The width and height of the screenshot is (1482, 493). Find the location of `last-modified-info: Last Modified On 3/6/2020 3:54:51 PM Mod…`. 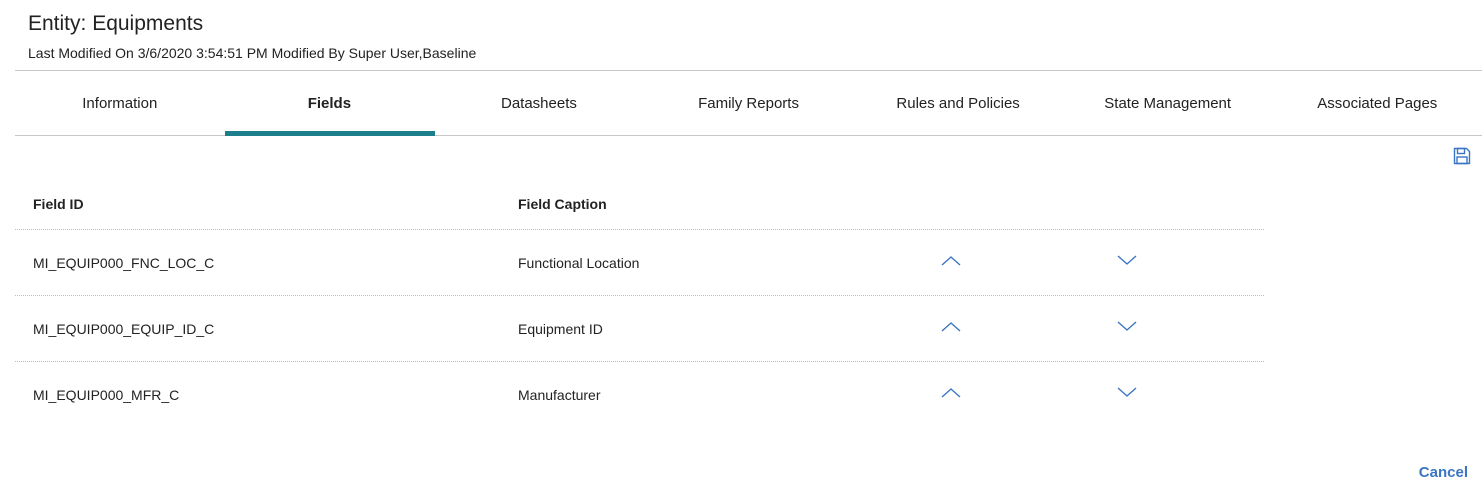

last-modified-info: Last Modified On 3/6/2020 3:54:51 PM Mod… is located at coordinates (252, 53).